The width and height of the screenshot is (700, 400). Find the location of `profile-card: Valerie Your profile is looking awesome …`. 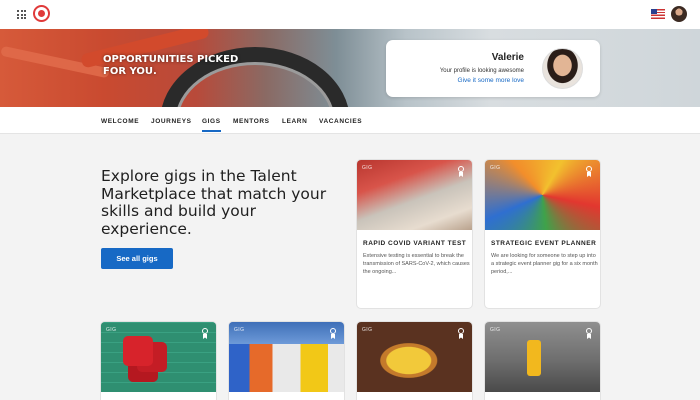

profile-card: Valerie Your profile is looking awesome … is located at coordinates (493, 68).